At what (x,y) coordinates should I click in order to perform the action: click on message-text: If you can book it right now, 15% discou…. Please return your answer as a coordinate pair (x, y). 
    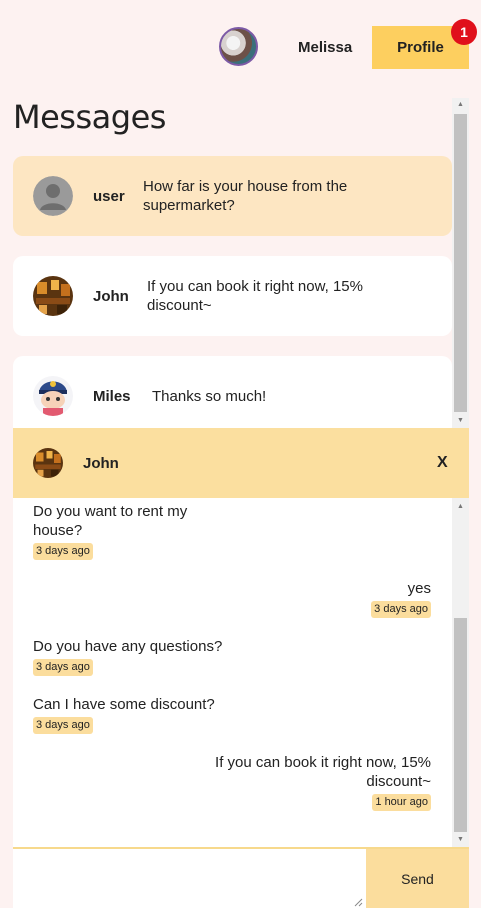
    Looking at the image, I should click on (323, 772).